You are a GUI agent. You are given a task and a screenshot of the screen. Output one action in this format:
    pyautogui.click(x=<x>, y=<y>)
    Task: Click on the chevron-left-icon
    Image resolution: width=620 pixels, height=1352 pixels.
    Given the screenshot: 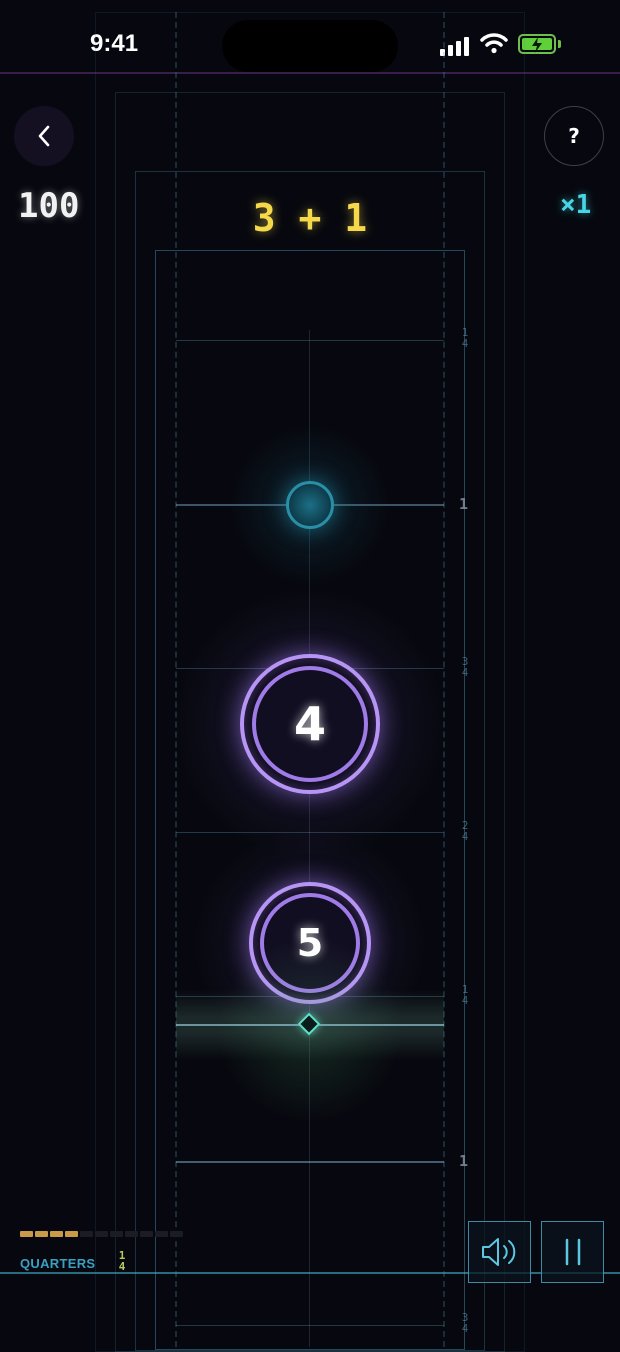 What is the action you would take?
    pyautogui.click(x=44, y=136)
    